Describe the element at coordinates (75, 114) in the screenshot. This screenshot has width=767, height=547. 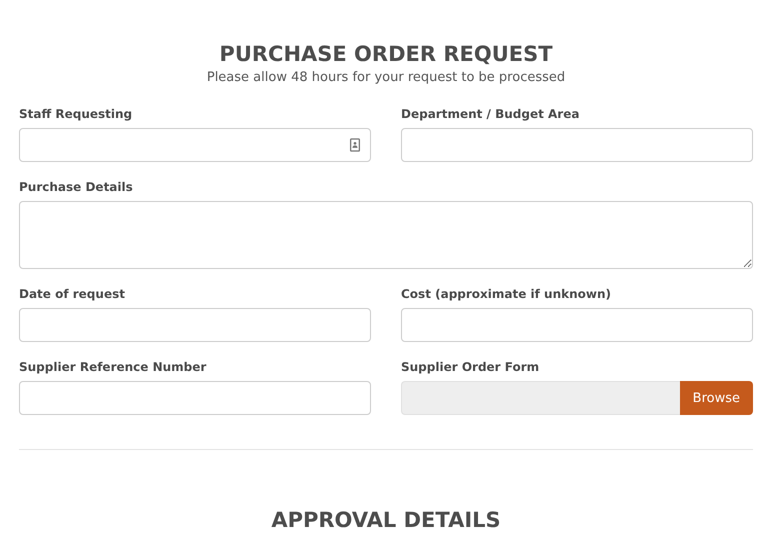
I see `field-label: Staff Requesting` at that location.